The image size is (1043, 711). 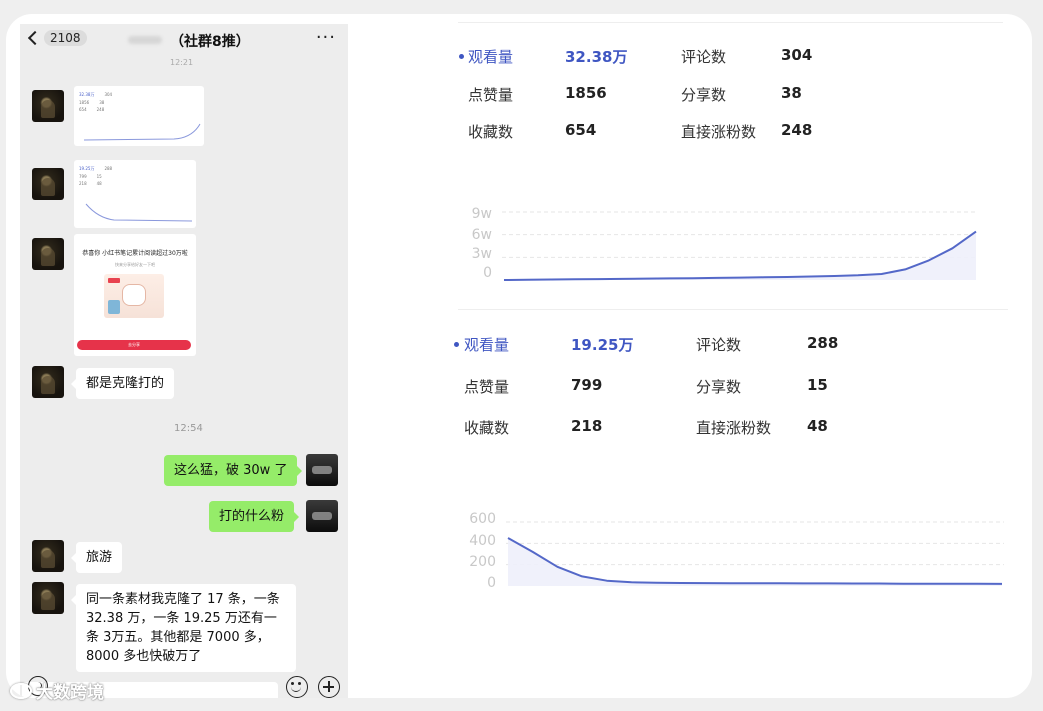 What do you see at coordinates (96, 557) in the screenshot?
I see `message-bubble-incoming: 旅游` at bounding box center [96, 557].